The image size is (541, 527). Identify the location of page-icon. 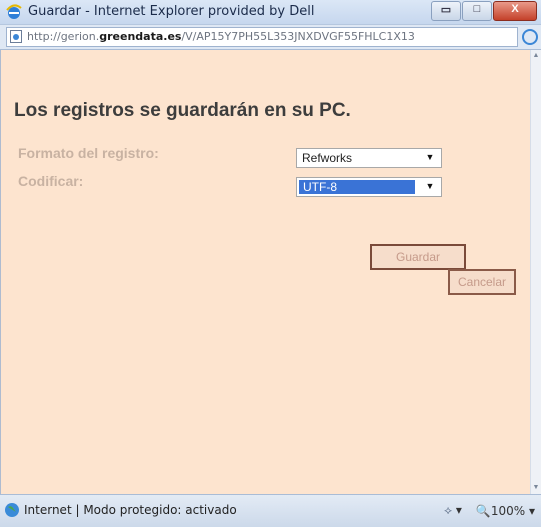
(16, 36).